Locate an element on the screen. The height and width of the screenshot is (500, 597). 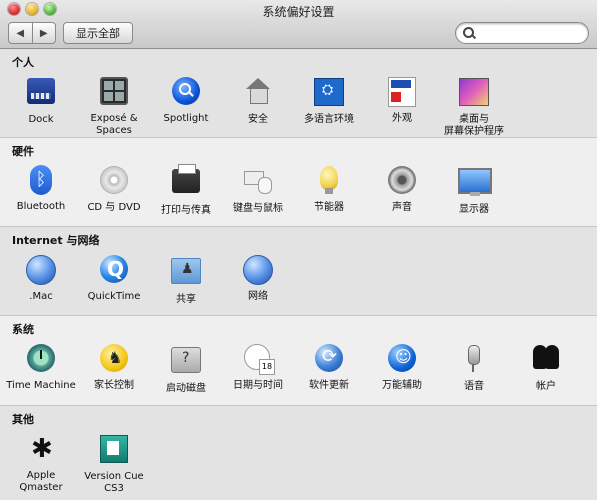
pref-item-desktop-screensaver: 桌面与 屏幕保护程序 is located at coordinates (474, 106).